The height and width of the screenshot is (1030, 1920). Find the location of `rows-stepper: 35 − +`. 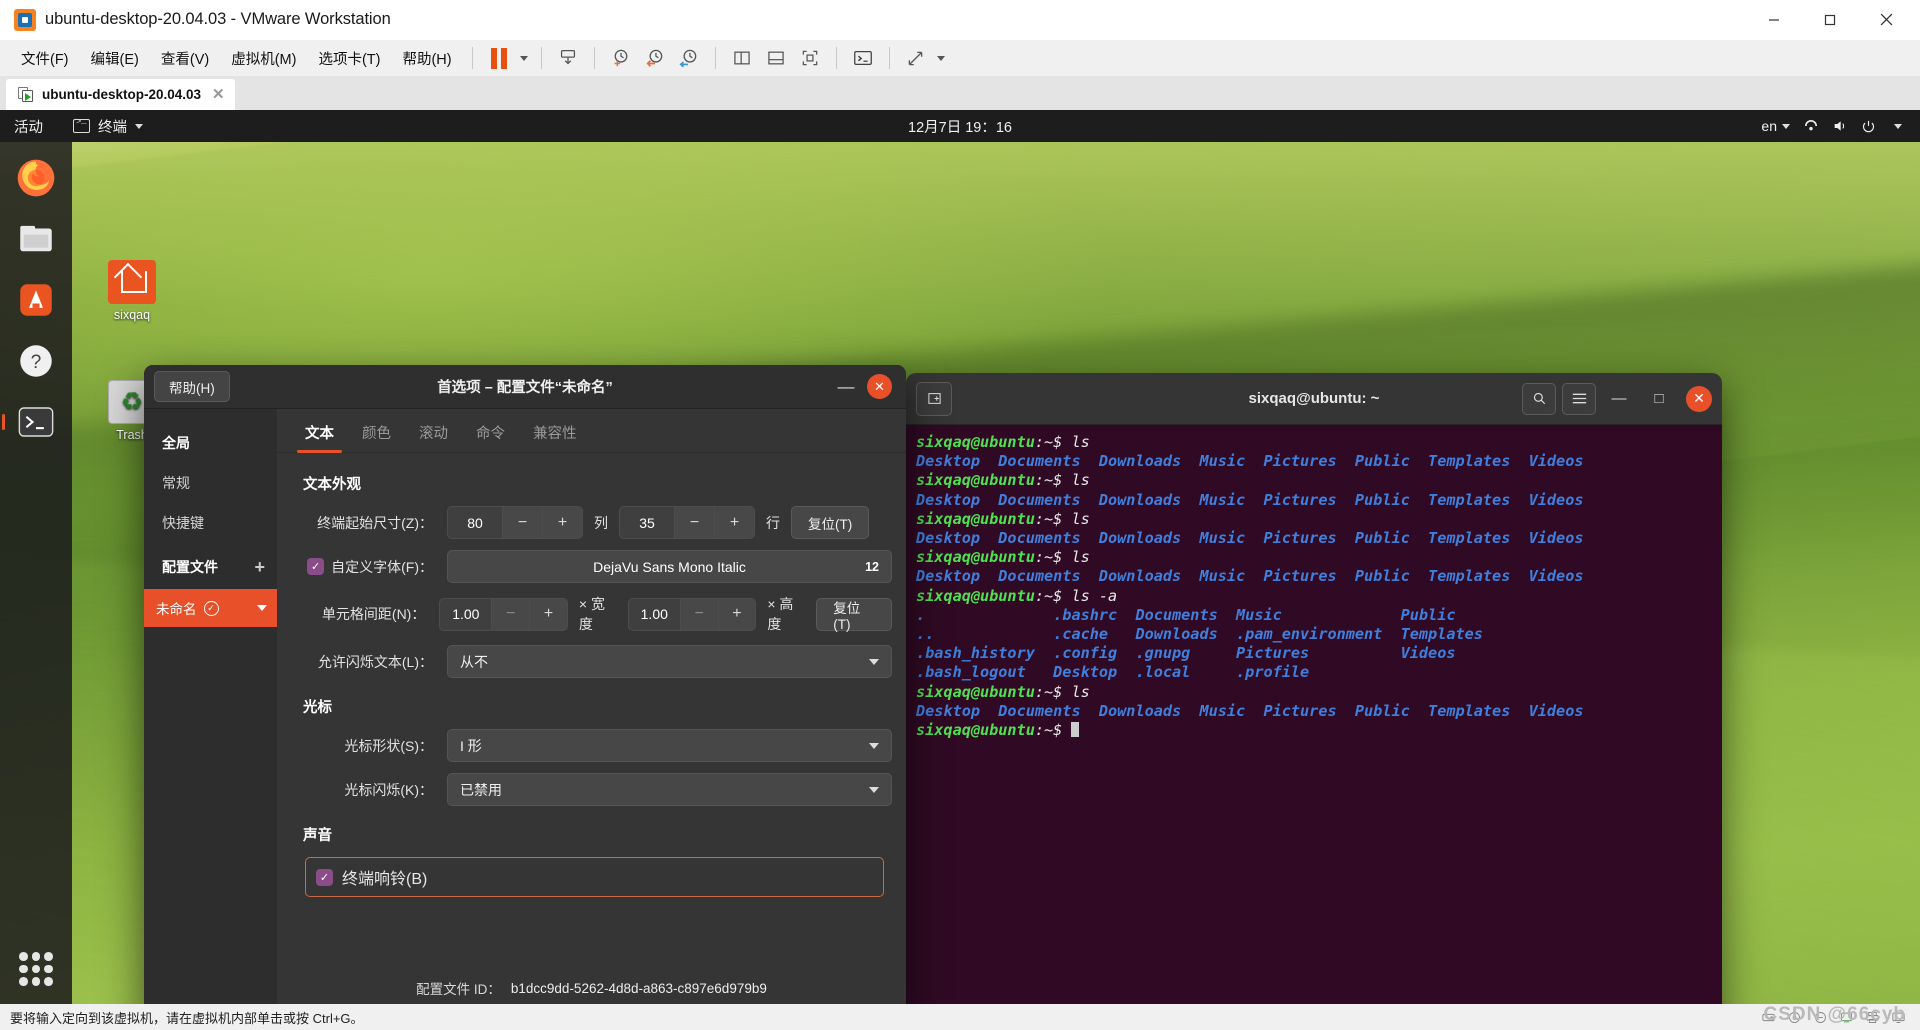

rows-stepper: 35 − + is located at coordinates (687, 522).